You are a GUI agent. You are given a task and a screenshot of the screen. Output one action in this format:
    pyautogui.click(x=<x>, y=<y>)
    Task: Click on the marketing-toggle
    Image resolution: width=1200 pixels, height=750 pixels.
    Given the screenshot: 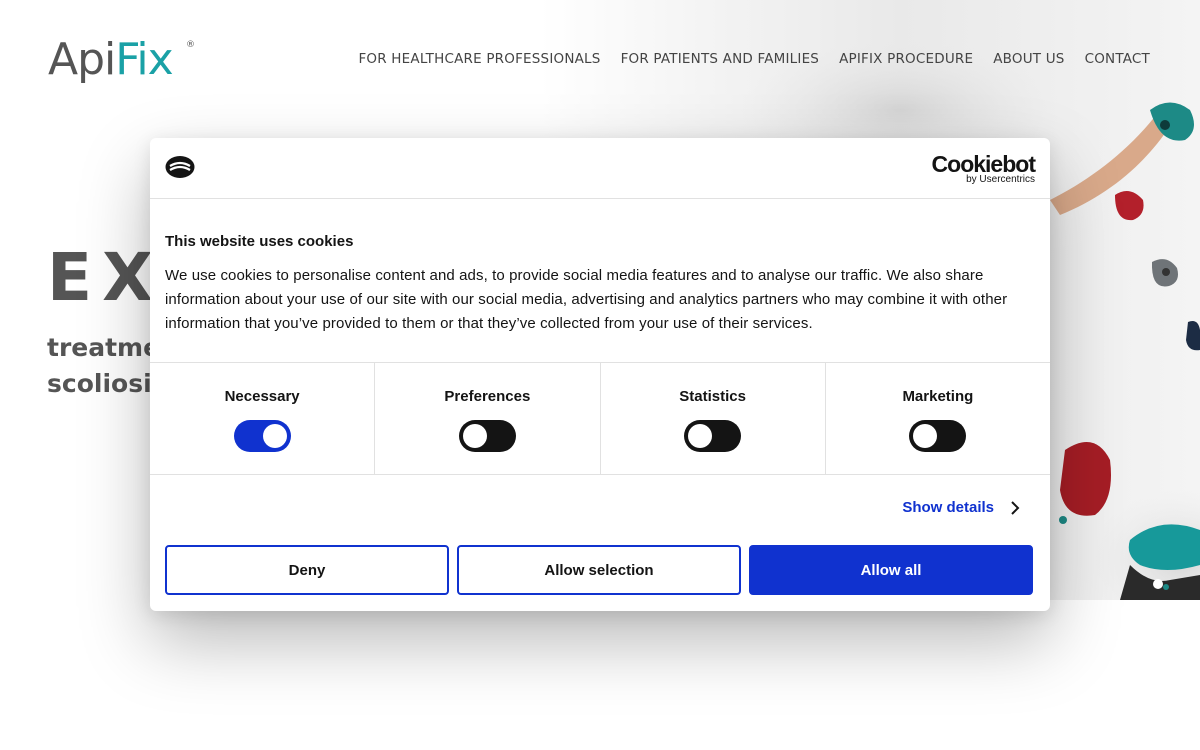 What is the action you would take?
    pyautogui.click(x=938, y=436)
    